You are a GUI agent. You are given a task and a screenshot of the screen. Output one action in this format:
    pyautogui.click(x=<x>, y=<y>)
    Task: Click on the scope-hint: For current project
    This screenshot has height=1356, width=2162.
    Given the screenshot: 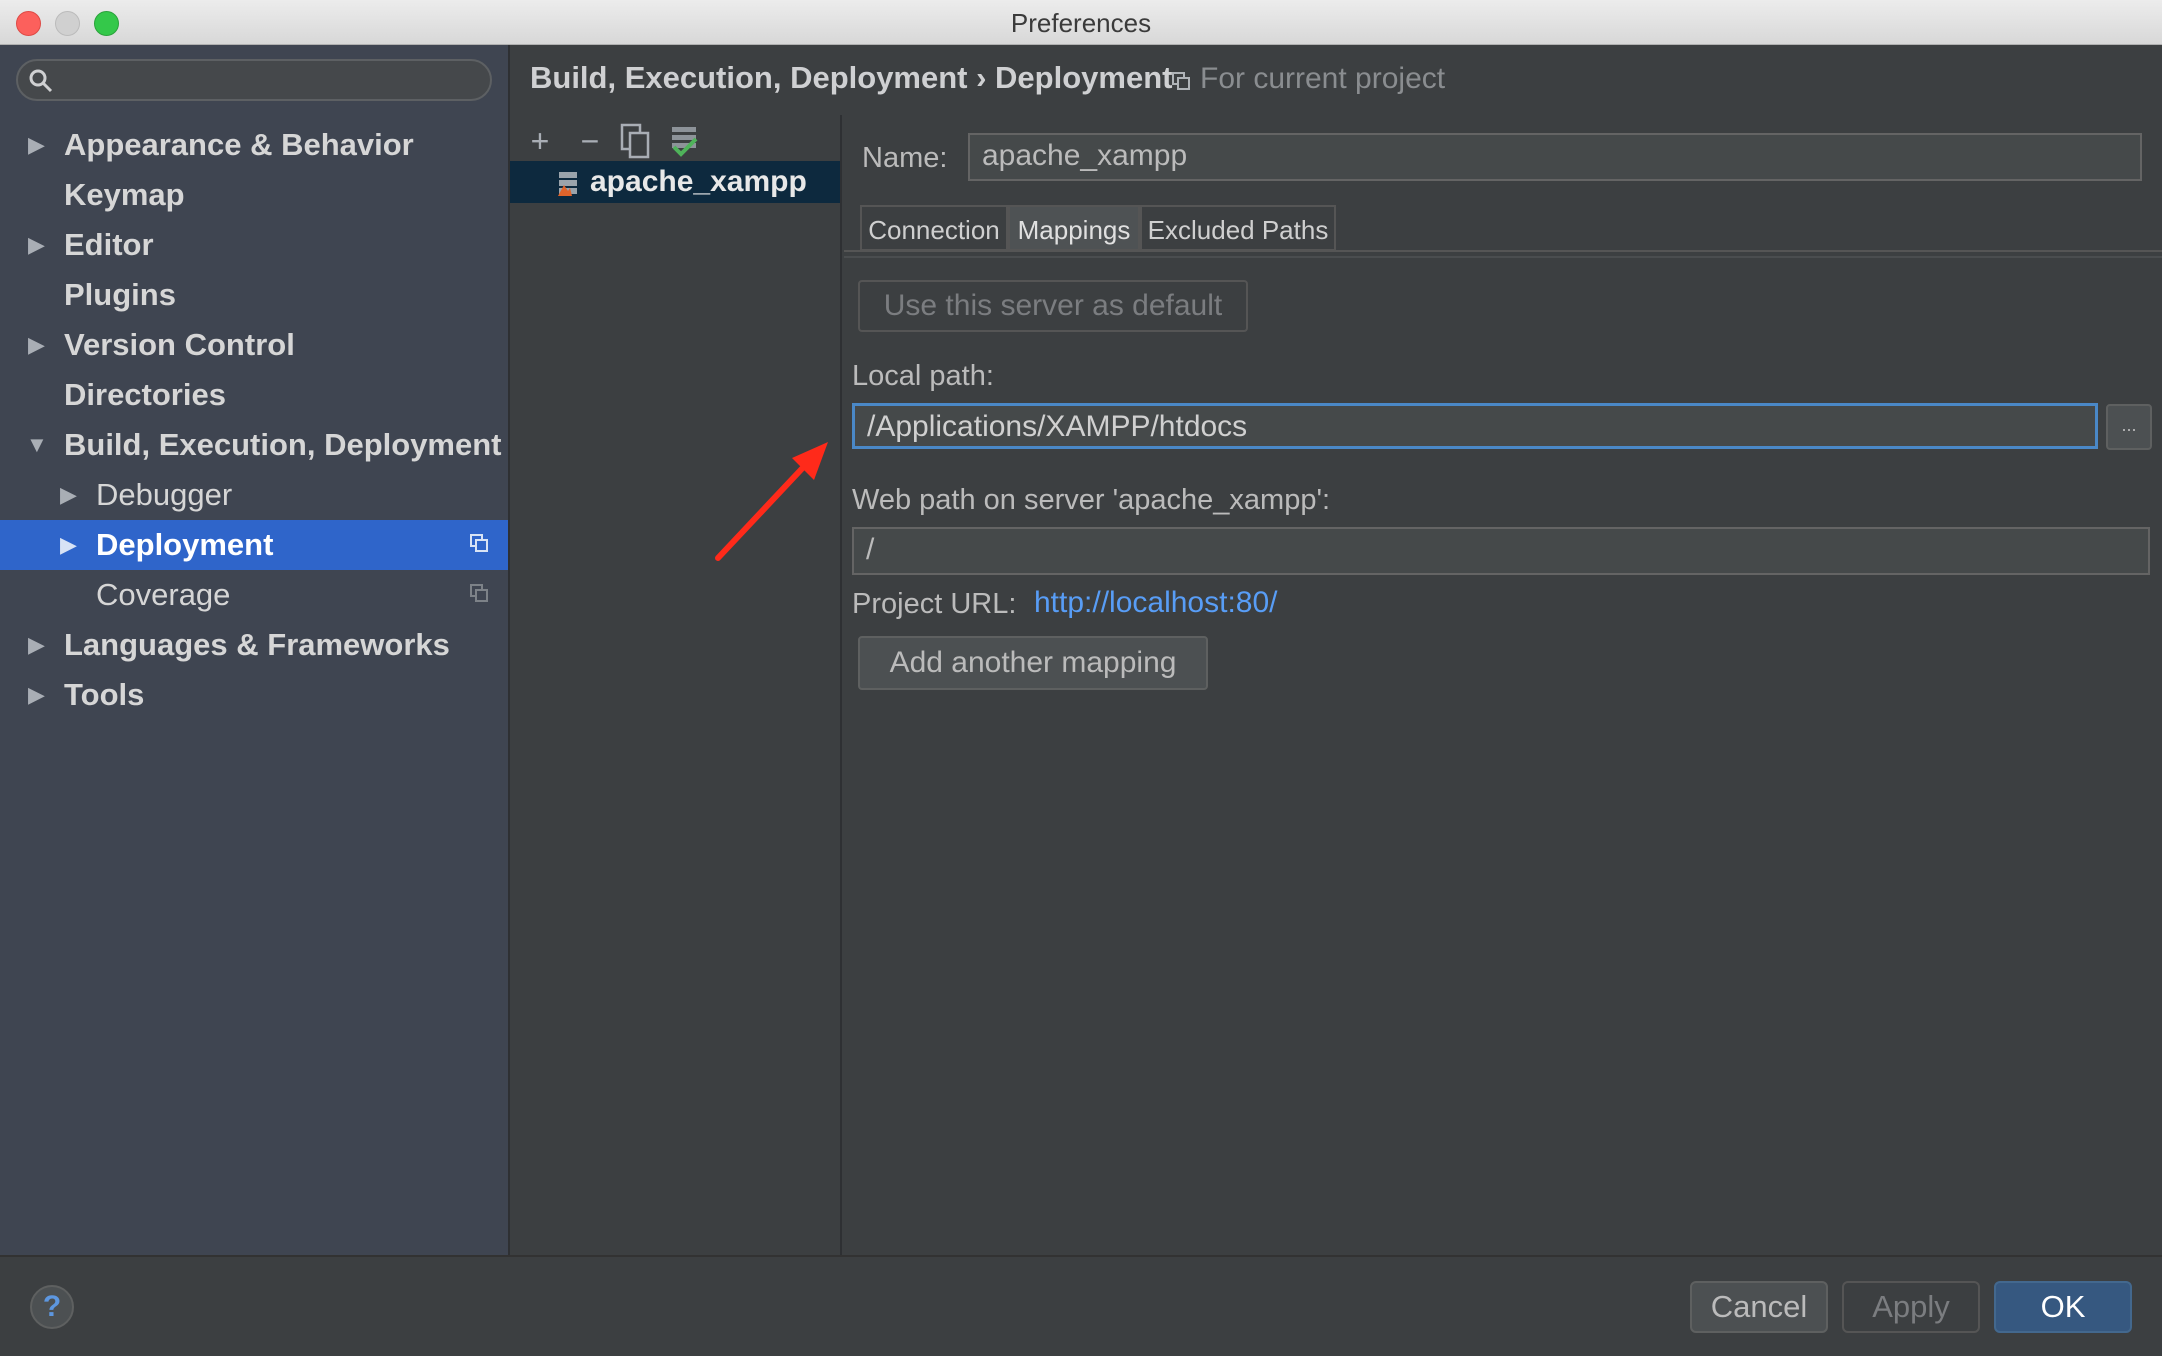 What is the action you would take?
    pyautogui.click(x=1323, y=78)
    